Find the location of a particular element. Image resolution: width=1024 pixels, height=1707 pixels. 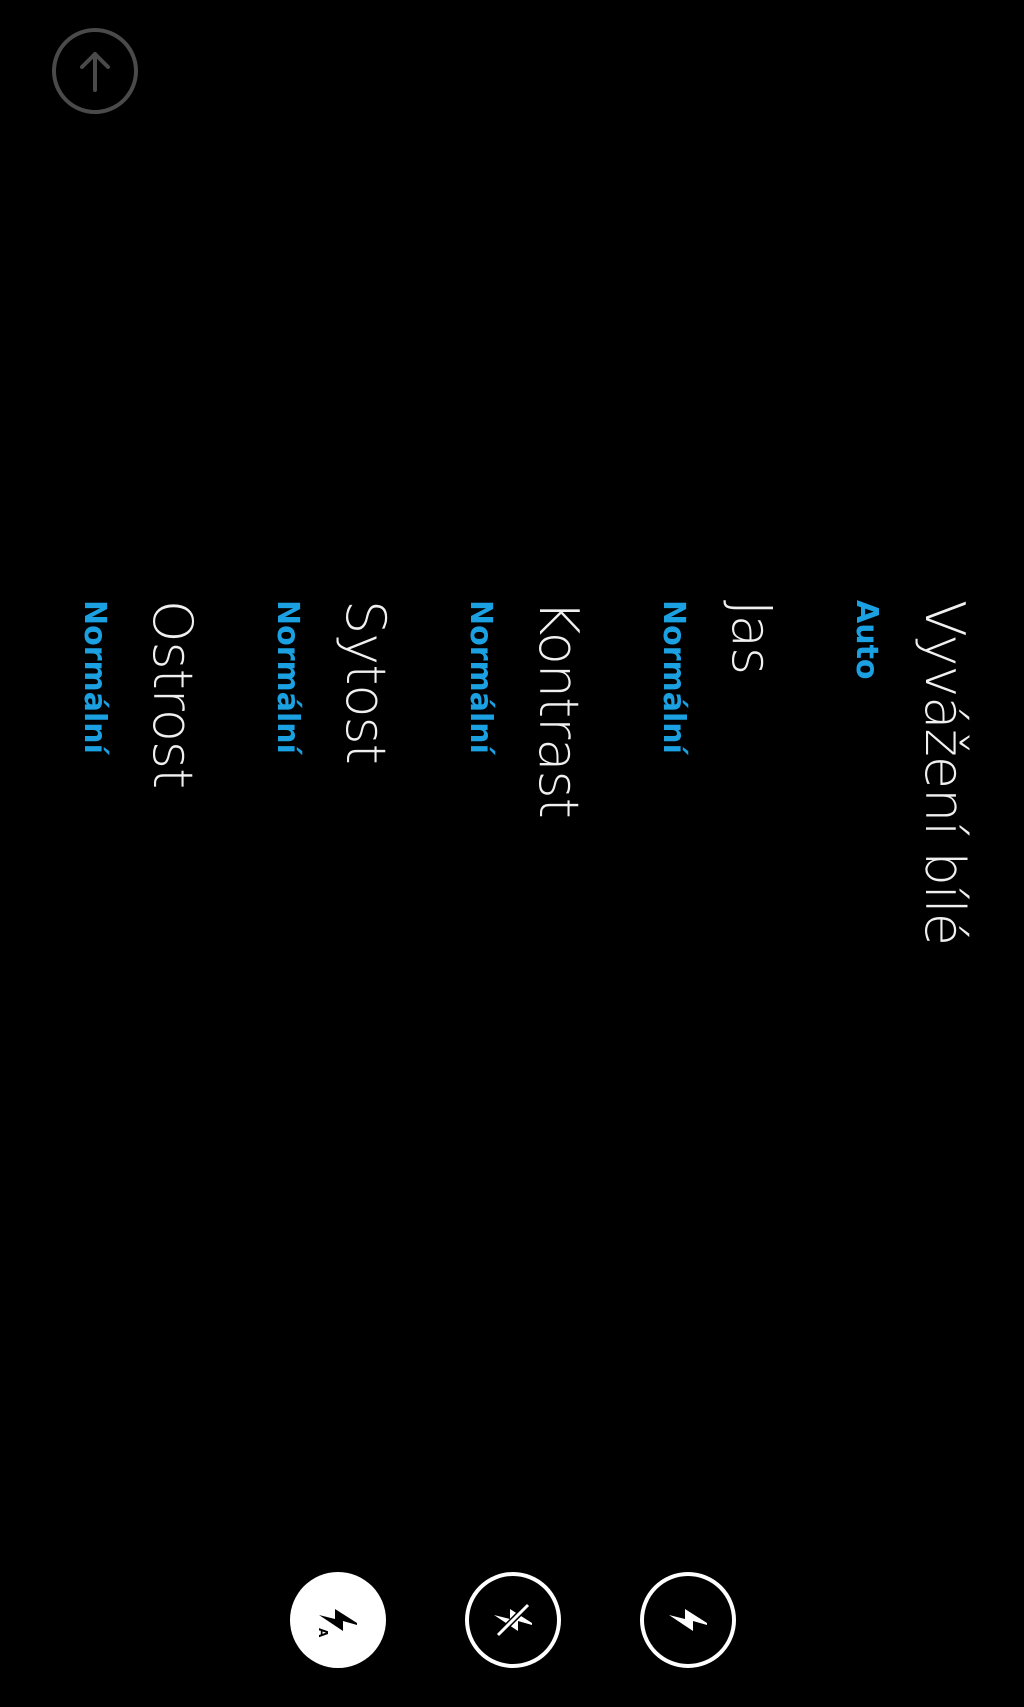

setting-white-balance: Vyvážení bílé Auto is located at coordinates (879, 810).